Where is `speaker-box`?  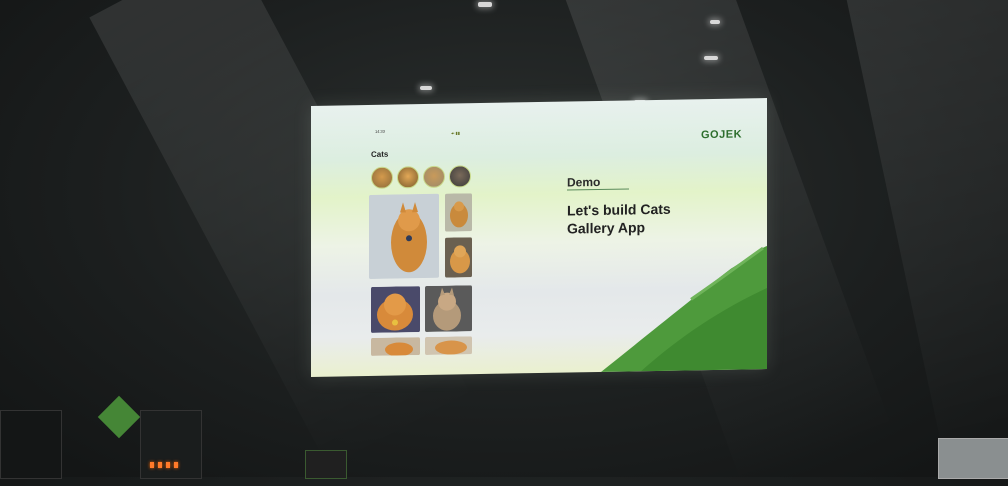
speaker-box is located at coordinates (31, 444).